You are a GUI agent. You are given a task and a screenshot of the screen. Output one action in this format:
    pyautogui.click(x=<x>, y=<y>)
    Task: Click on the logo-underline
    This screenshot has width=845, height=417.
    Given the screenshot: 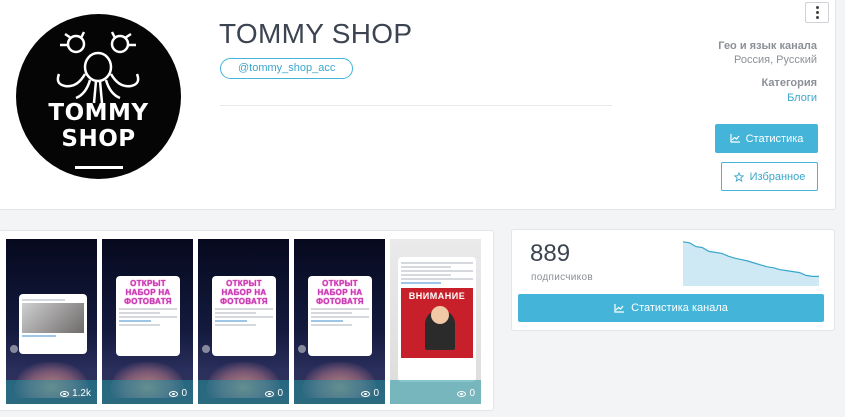 What is the action you would take?
    pyautogui.click(x=99, y=167)
    